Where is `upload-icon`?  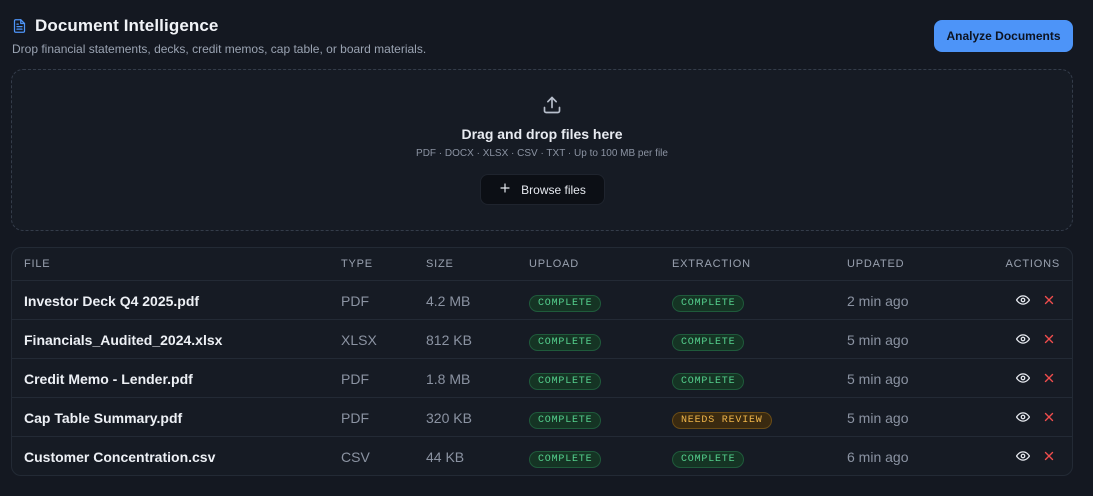 upload-icon is located at coordinates (552, 107).